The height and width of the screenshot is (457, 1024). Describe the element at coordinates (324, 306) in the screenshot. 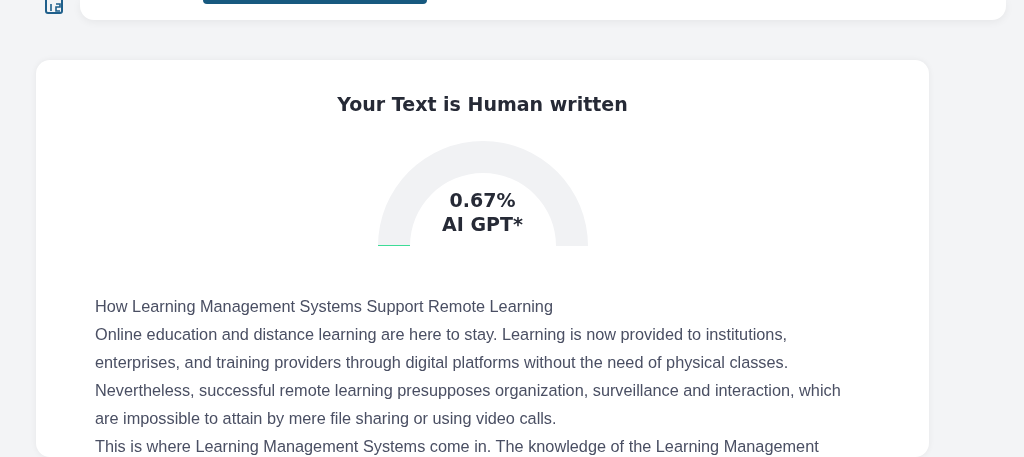

I see `text-paragraph: How Learning Management Systems Support Remote Learning` at that location.